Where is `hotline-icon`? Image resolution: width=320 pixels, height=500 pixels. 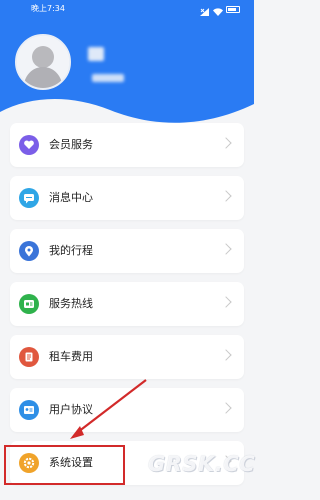 hotline-icon is located at coordinates (29, 304).